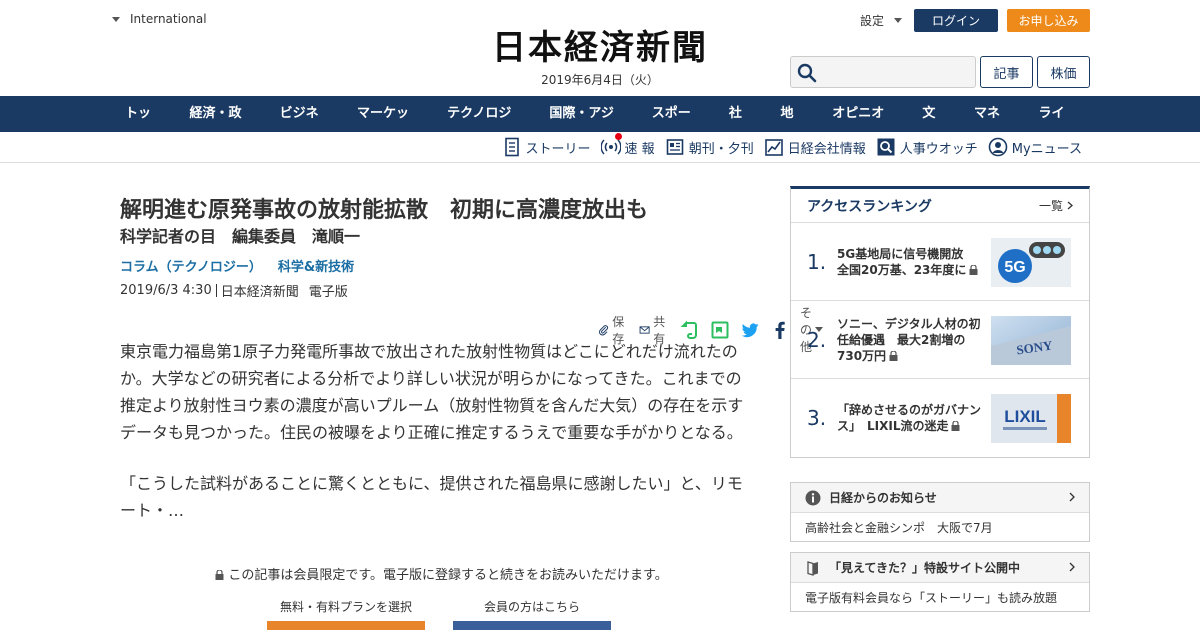 This screenshot has height=630, width=1200. Describe the element at coordinates (993, 126) in the screenshot. I see `nav-item-money: マネー` at that location.